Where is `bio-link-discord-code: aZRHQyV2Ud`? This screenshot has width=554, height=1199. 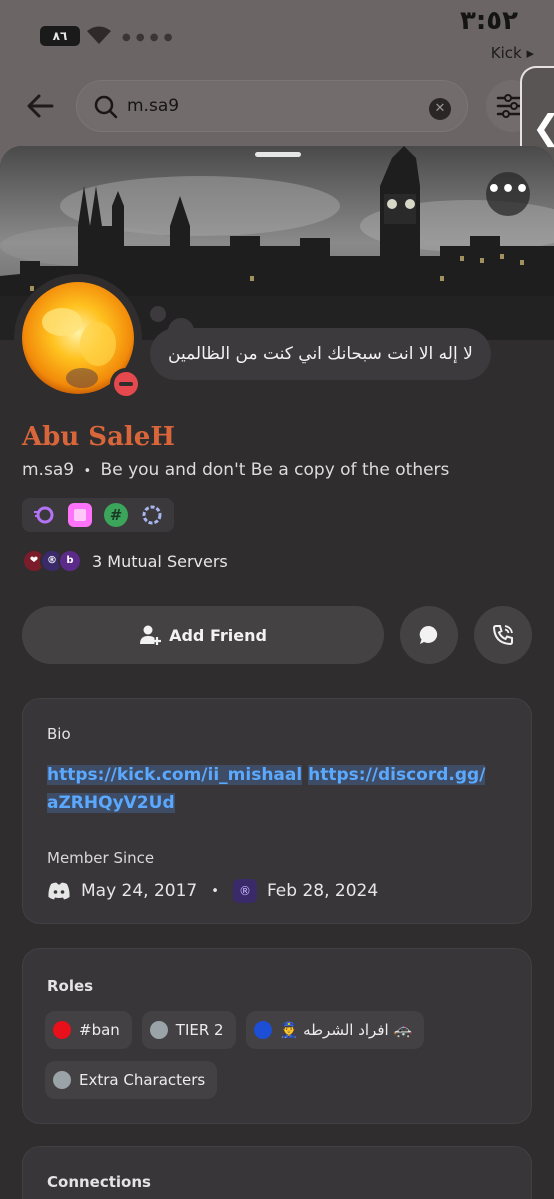 bio-link-discord-code: aZRHQyV2Ud is located at coordinates (111, 803).